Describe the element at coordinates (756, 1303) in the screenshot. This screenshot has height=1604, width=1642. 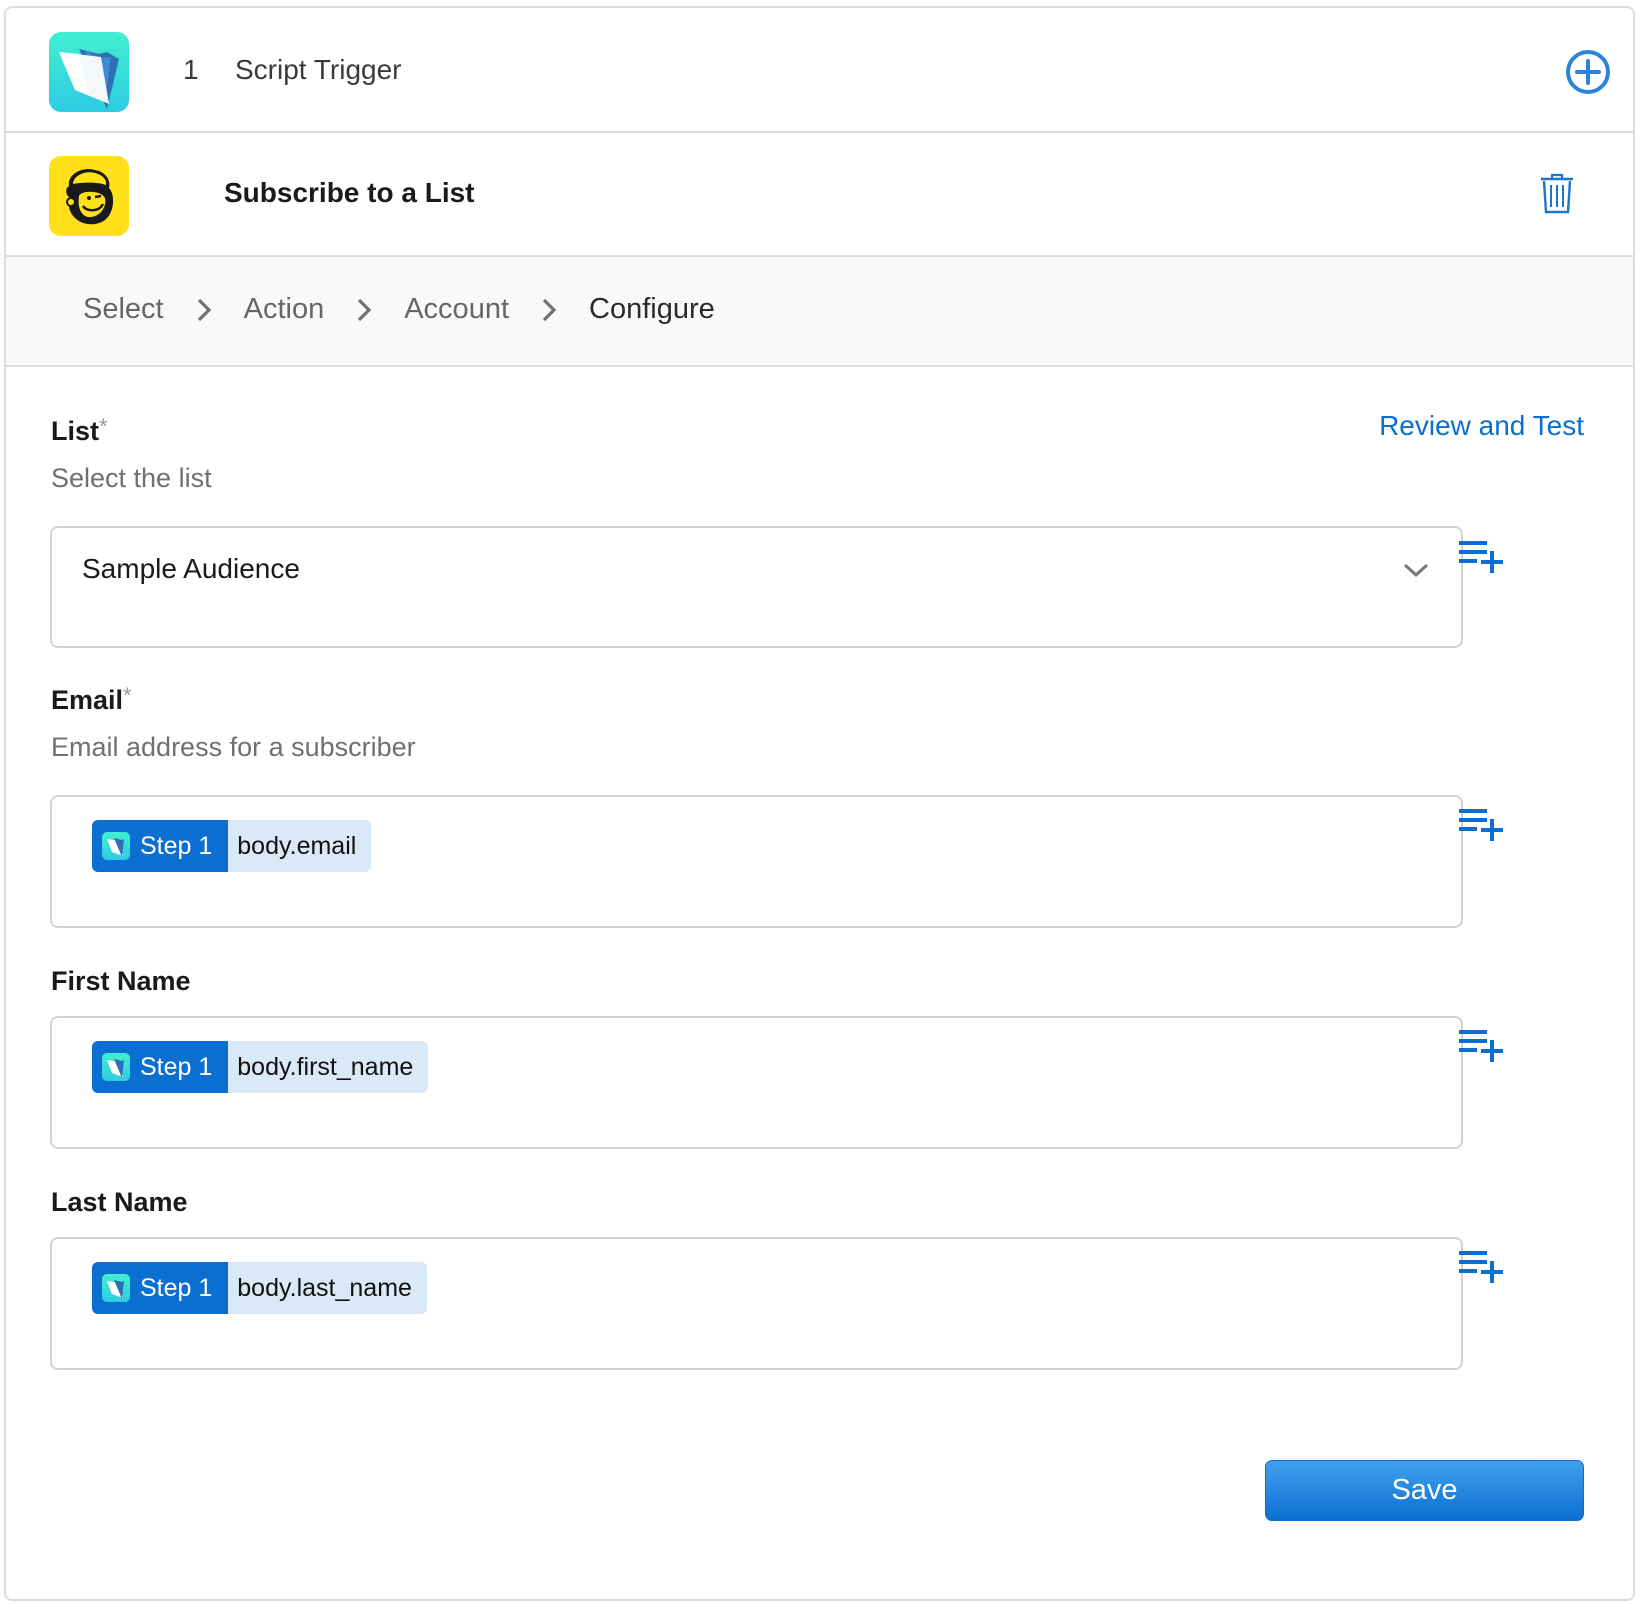
I see `last-name-field: Step 1 body.last_name` at that location.